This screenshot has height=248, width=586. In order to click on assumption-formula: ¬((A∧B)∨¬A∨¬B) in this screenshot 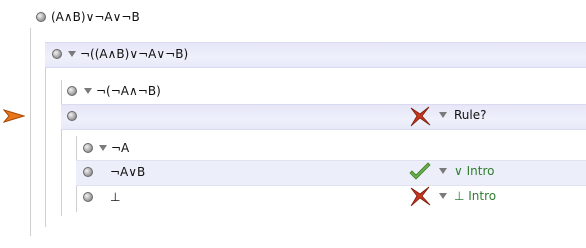, I will do `click(134, 54)`.